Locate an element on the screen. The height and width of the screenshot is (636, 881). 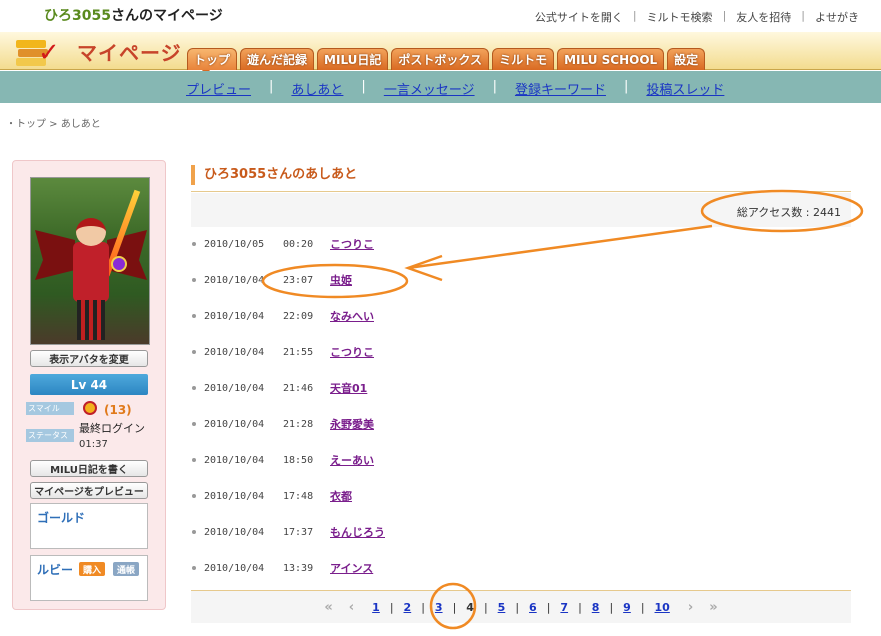
status-label: ステータス is located at coordinates (50, 435).